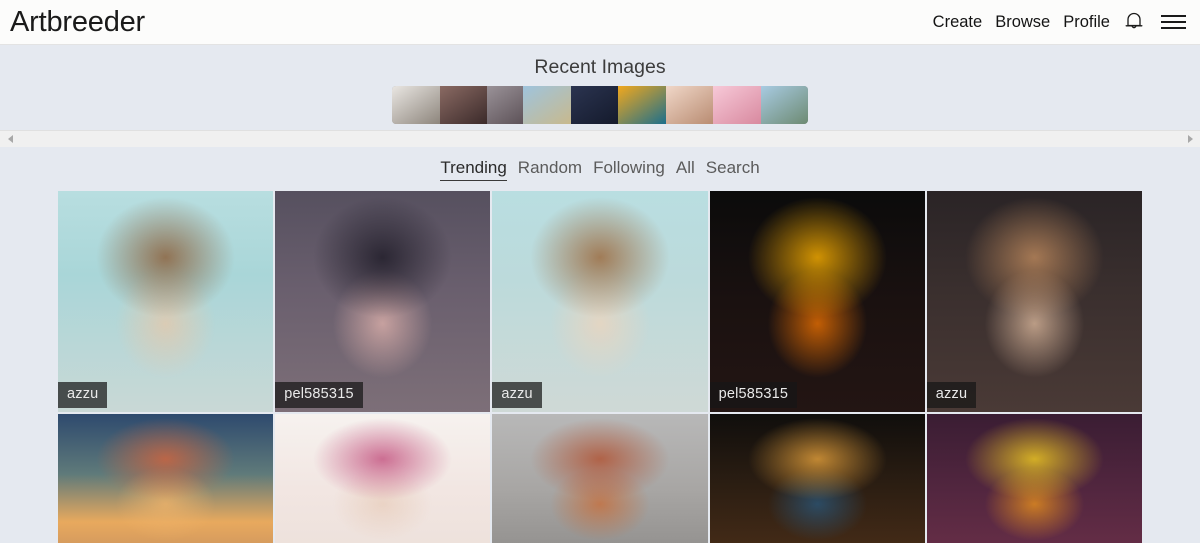 Image resolution: width=1200 pixels, height=543 pixels. I want to click on tab-search: Search, so click(733, 168).